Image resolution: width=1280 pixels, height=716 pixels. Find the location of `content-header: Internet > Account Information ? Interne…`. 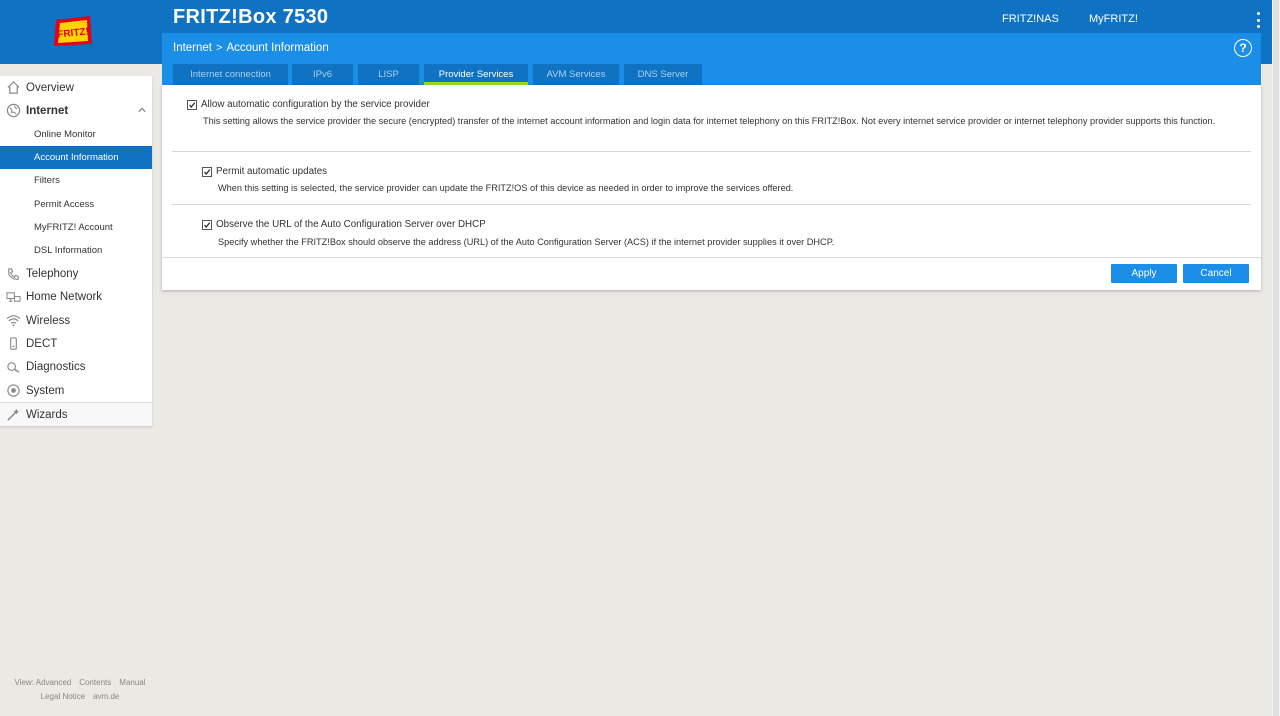

content-header: Internet > Account Information ? Interne… is located at coordinates (711, 59).